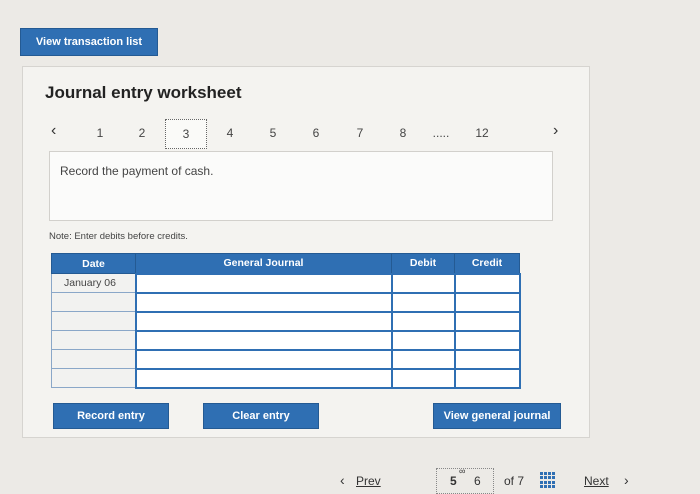 The image size is (700, 494). Describe the element at coordinates (403, 133) in the screenshot. I see `pager-item-8: 8` at that location.